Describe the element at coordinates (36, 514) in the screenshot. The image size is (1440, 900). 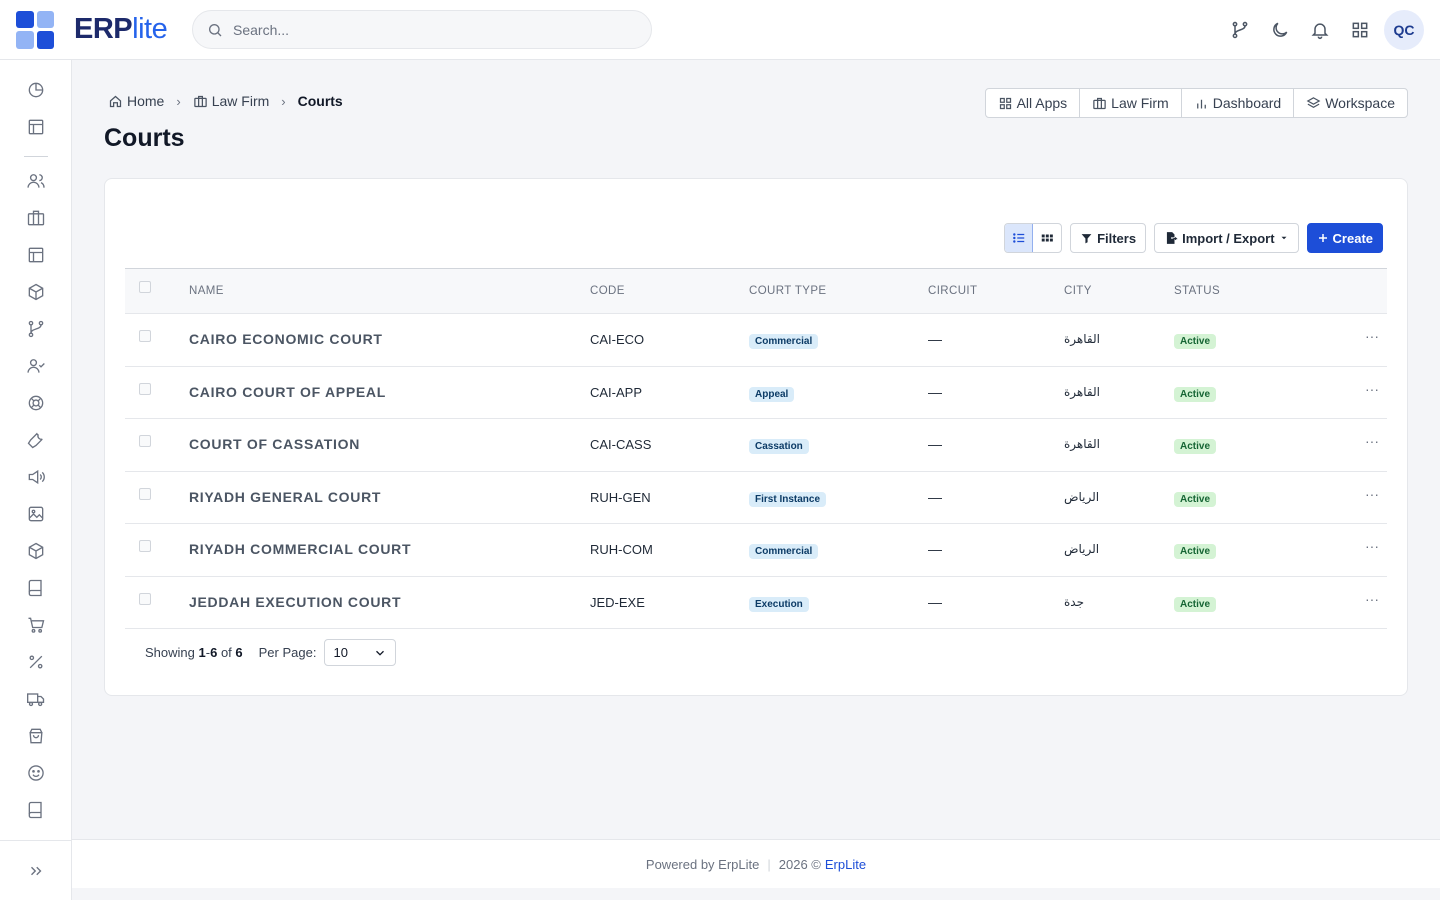
I see `image-icon` at that location.